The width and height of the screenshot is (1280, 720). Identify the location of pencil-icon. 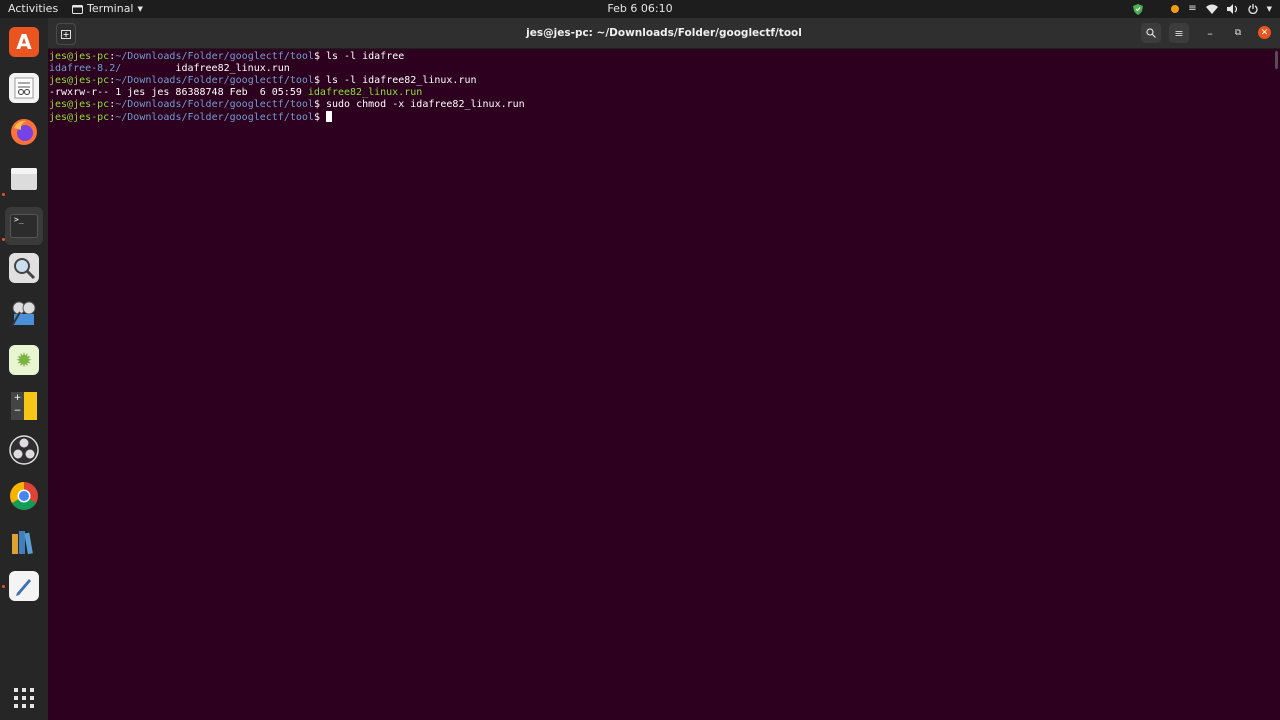
(23, 587).